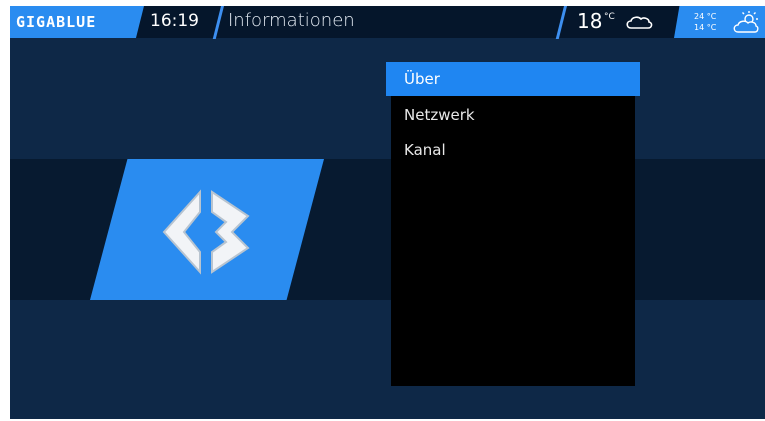 The width and height of the screenshot is (765, 421). Describe the element at coordinates (439, 115) in the screenshot. I see `menu-item-label: Netzwerk` at that location.